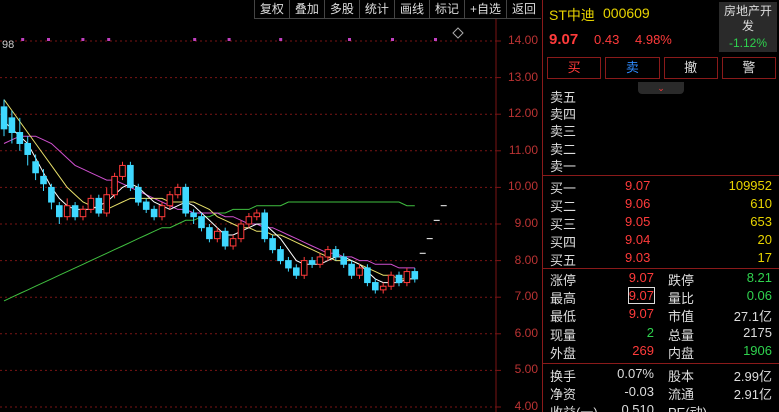 The image size is (779, 412). Describe the element at coordinates (681, 395) in the screenshot. I see `stat-label: 流通` at that location.